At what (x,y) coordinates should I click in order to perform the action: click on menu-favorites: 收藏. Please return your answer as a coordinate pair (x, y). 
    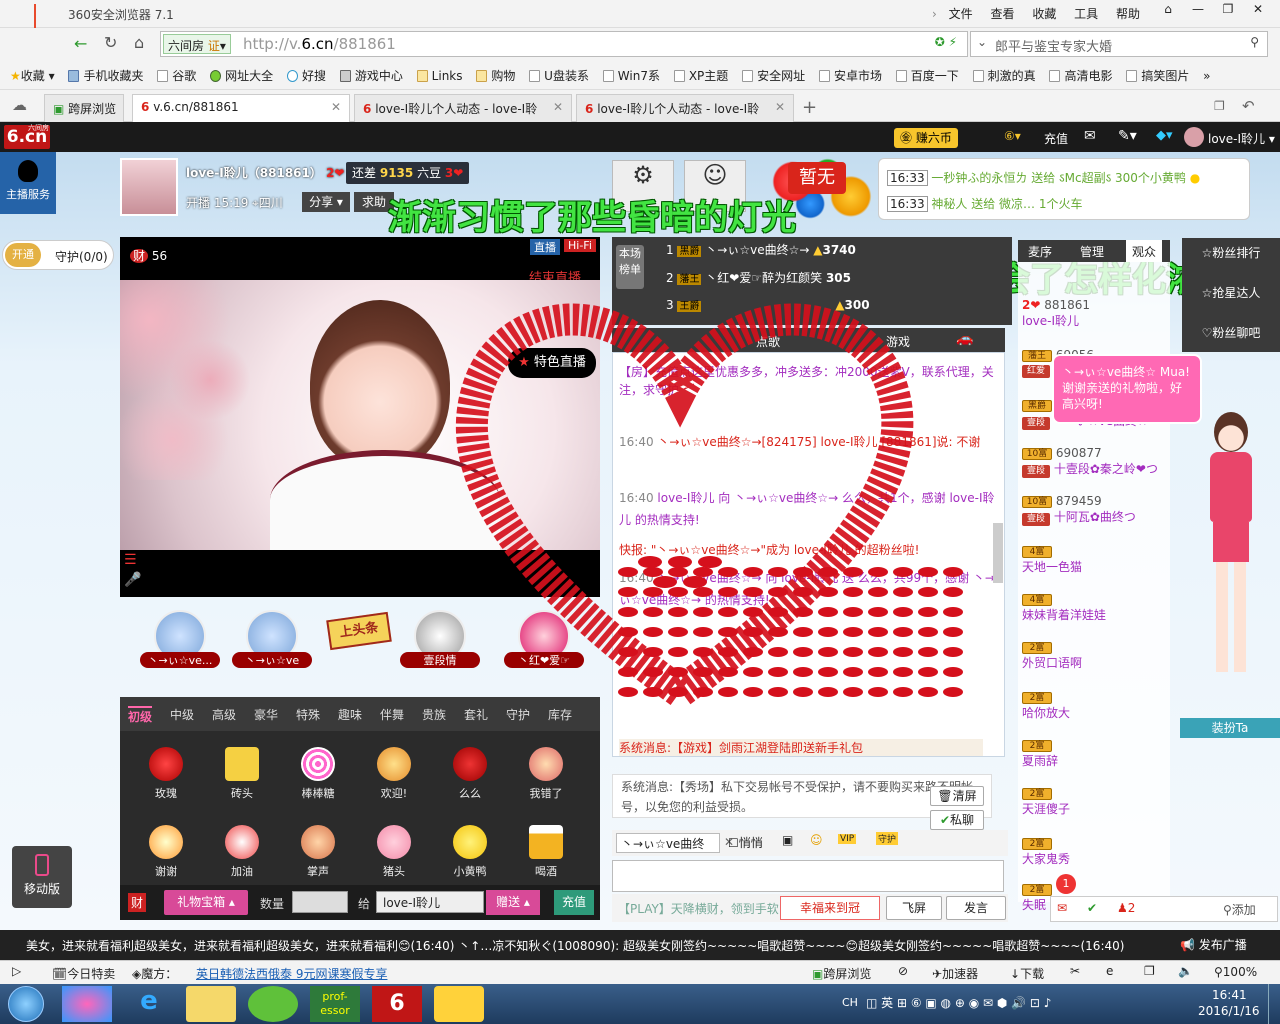
    Looking at the image, I should click on (1044, 14).